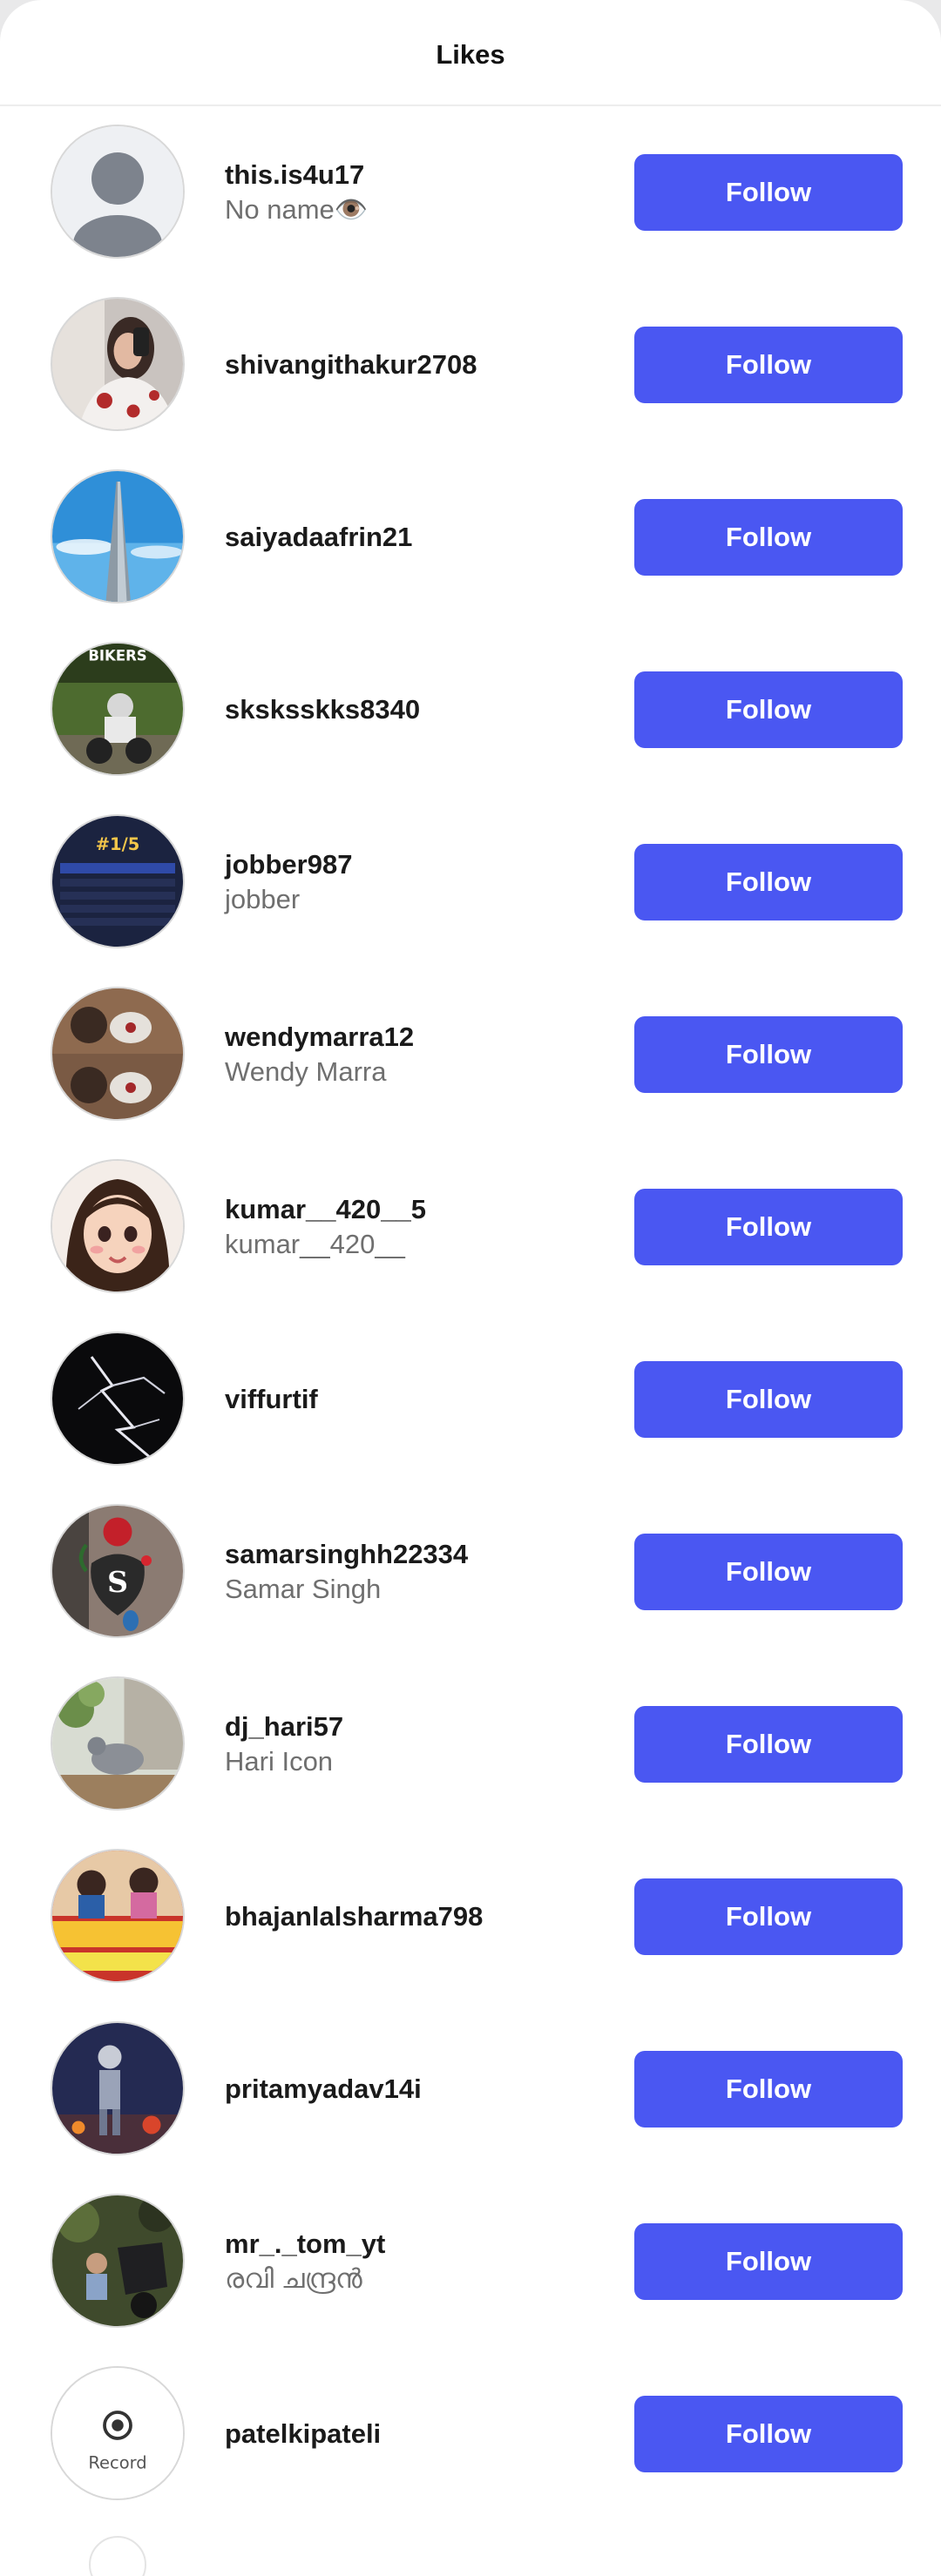 The image size is (941, 2576). What do you see at coordinates (470, 710) in the screenshot?
I see `list-item: BIKERS sksksskks8340 Follow` at bounding box center [470, 710].